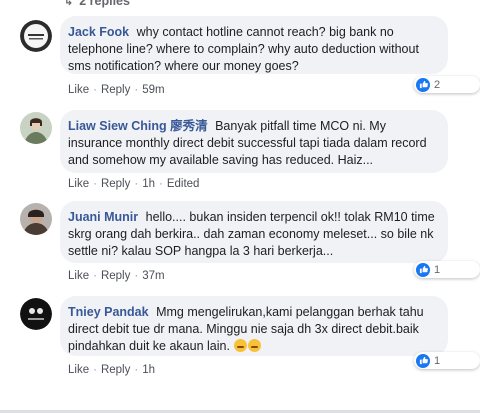 The image size is (480, 413). I want to click on view-replies-link: ↳ 2 replies, so click(97, 4).